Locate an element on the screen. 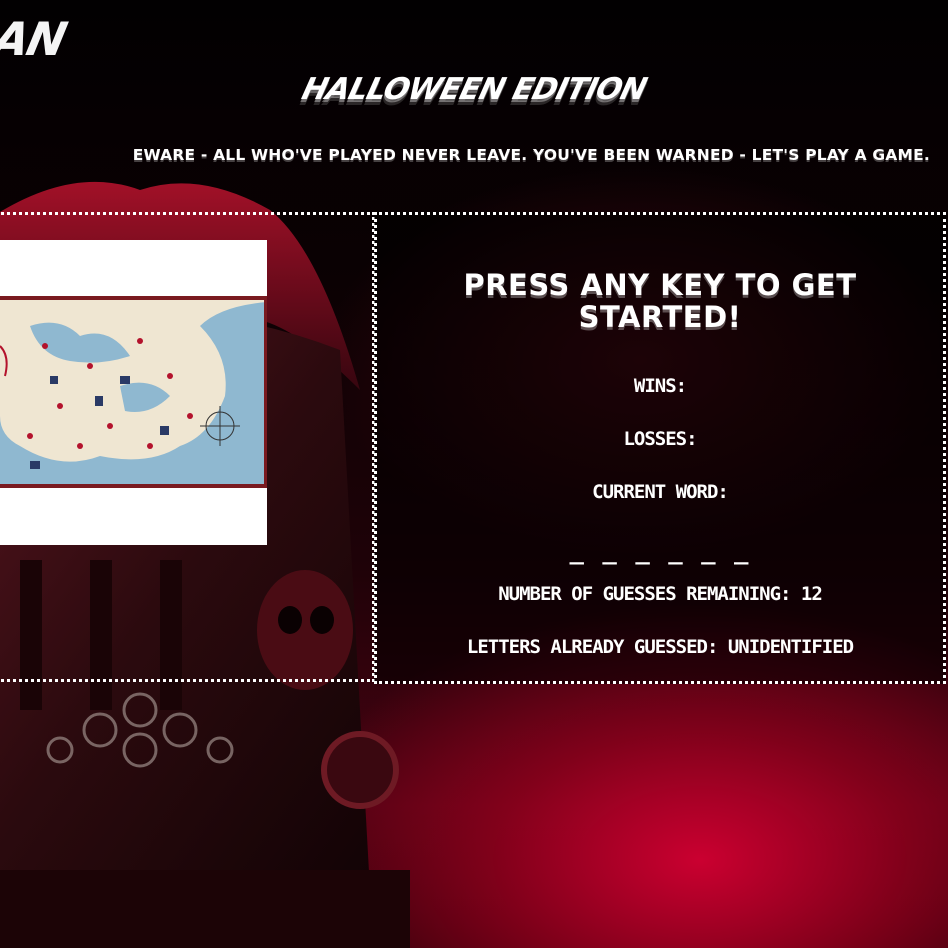 The image size is (948, 948). map-card is located at coordinates (133, 392).